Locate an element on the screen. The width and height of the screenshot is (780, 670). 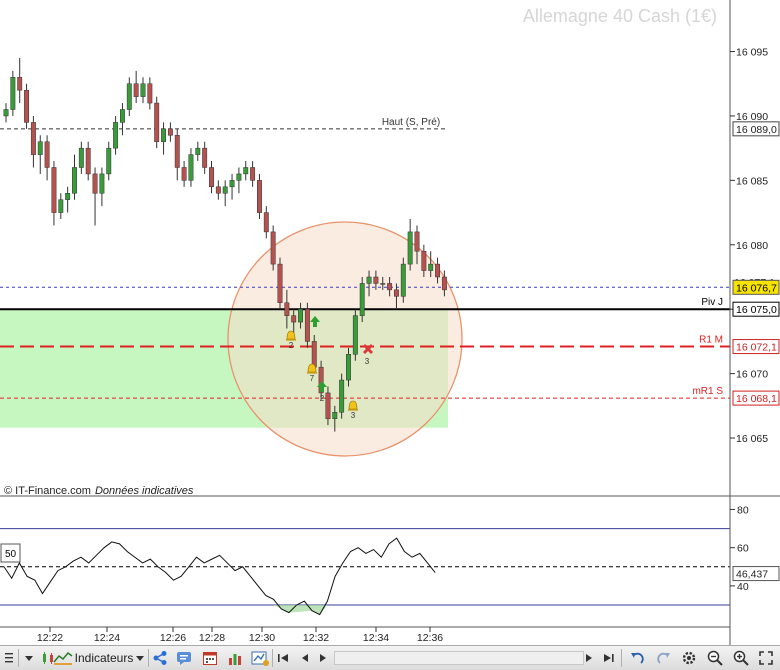
x-tick-label: 12:34 is located at coordinates (376, 638).